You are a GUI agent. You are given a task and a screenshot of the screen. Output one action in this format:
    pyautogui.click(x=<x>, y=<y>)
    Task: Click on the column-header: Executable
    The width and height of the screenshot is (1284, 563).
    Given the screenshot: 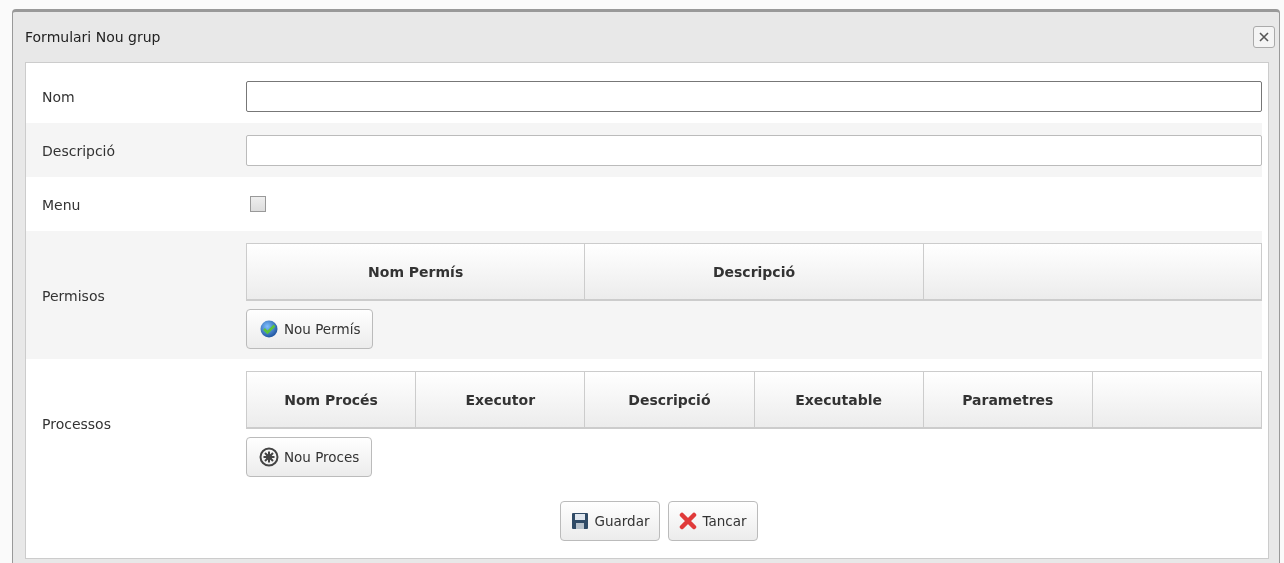 What is the action you would take?
    pyautogui.click(x=838, y=399)
    